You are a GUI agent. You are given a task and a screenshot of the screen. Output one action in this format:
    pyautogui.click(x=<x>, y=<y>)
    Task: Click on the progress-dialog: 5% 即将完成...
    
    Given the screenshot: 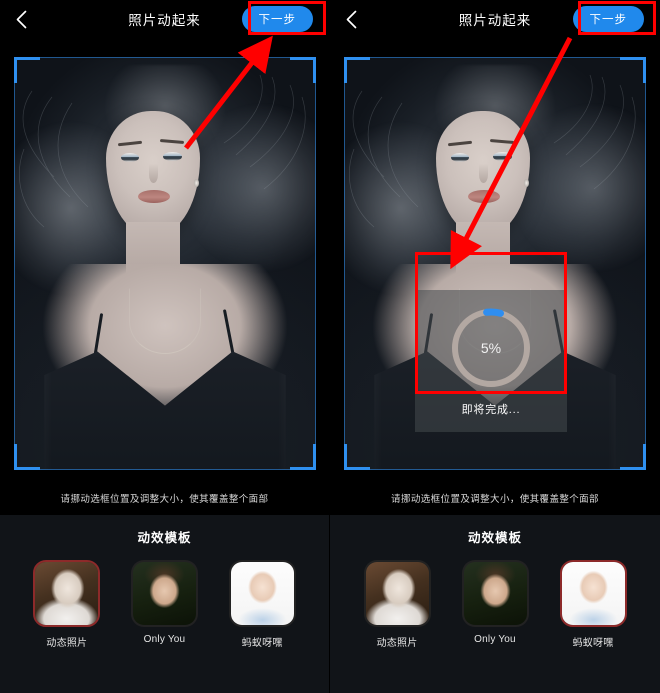 What is the action you would take?
    pyautogui.click(x=491, y=361)
    